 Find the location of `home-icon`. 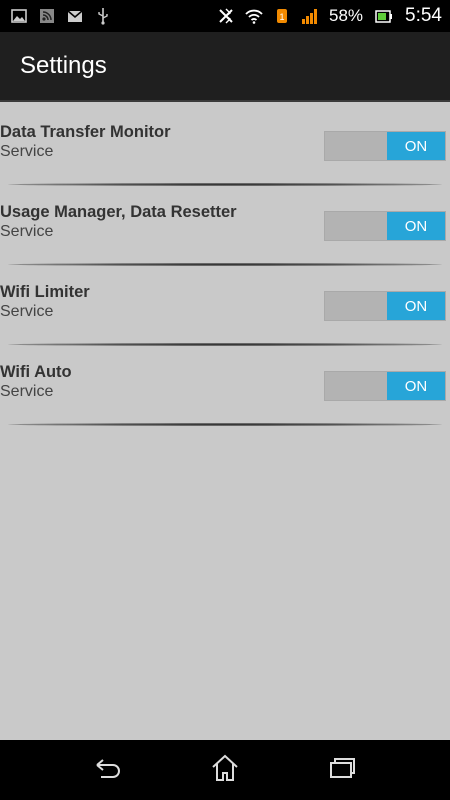

home-icon is located at coordinates (225, 770).